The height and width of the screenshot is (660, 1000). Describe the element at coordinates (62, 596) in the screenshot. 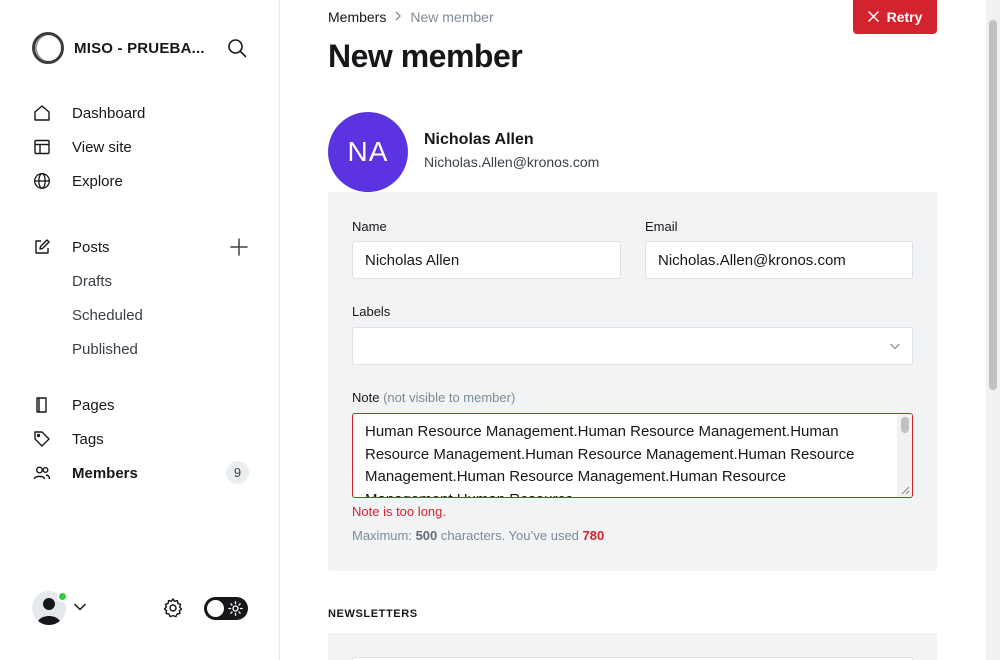

I see `online-status-dot` at that location.